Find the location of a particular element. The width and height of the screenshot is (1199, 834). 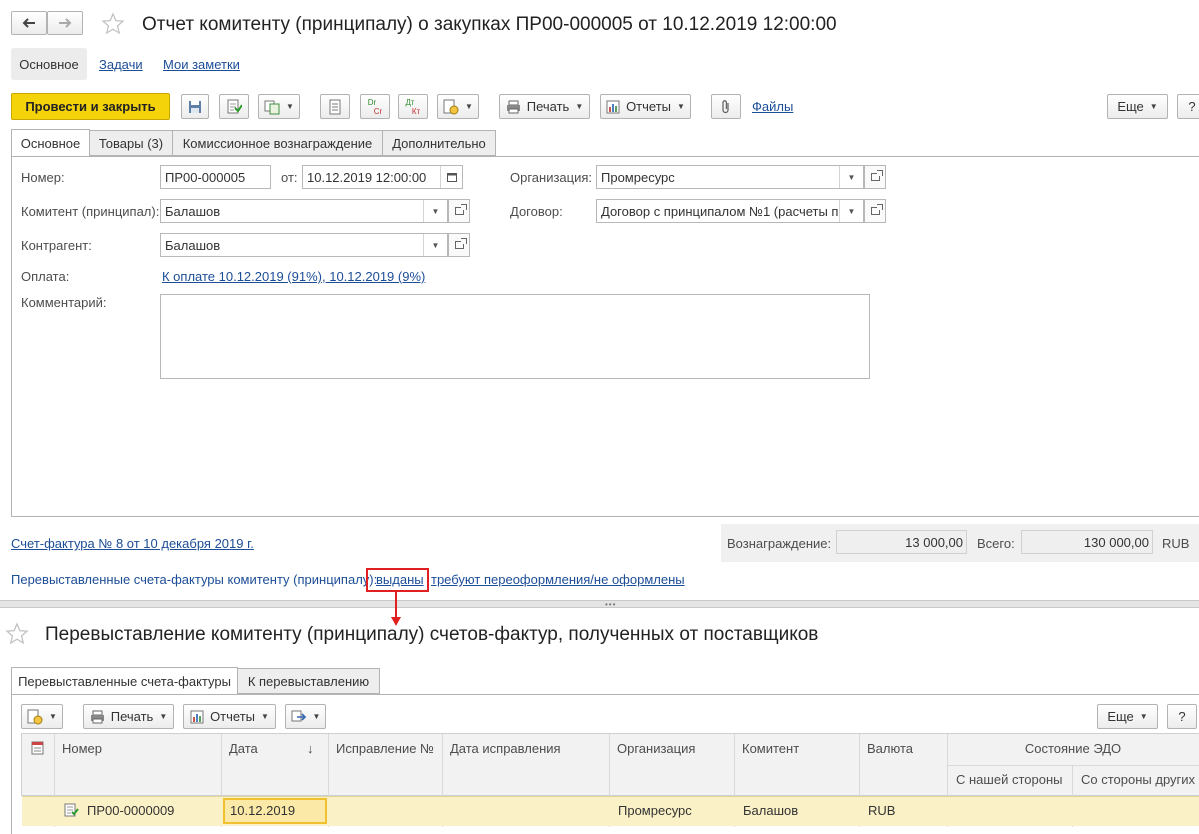

contract-dropdown: ▼ is located at coordinates (851, 211).